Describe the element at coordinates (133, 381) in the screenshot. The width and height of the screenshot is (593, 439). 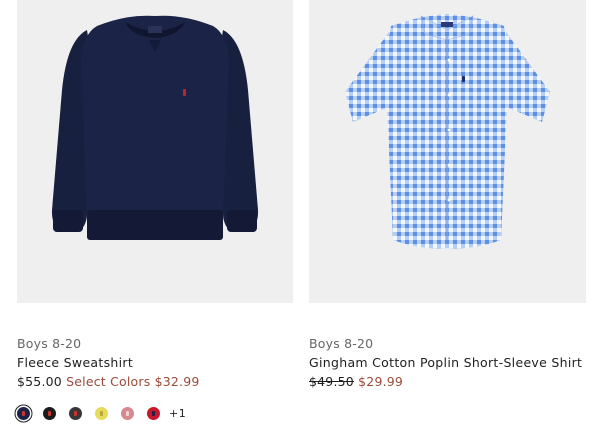
I see `sale-price-label: Select Colors $32.99` at that location.